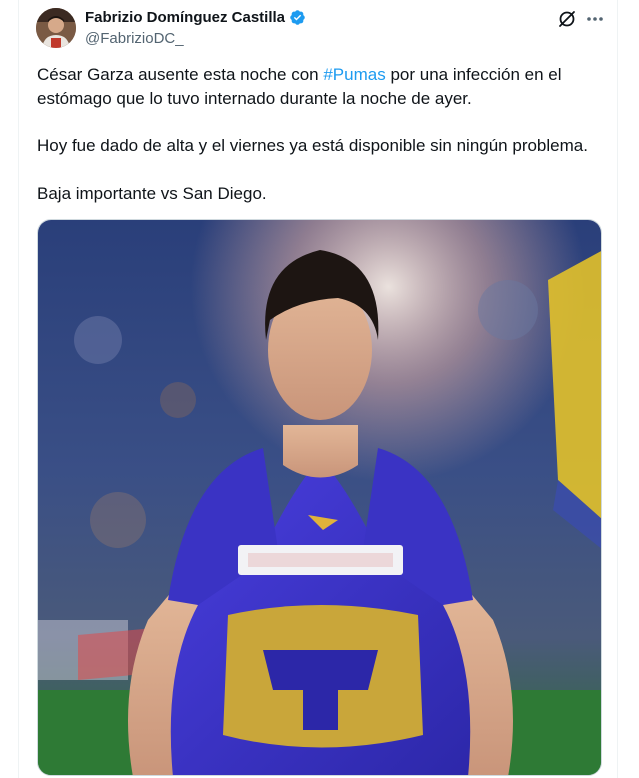  What do you see at coordinates (180, 74) in the screenshot?
I see `tweet-text-start: César Garza ausente esta noche con` at bounding box center [180, 74].